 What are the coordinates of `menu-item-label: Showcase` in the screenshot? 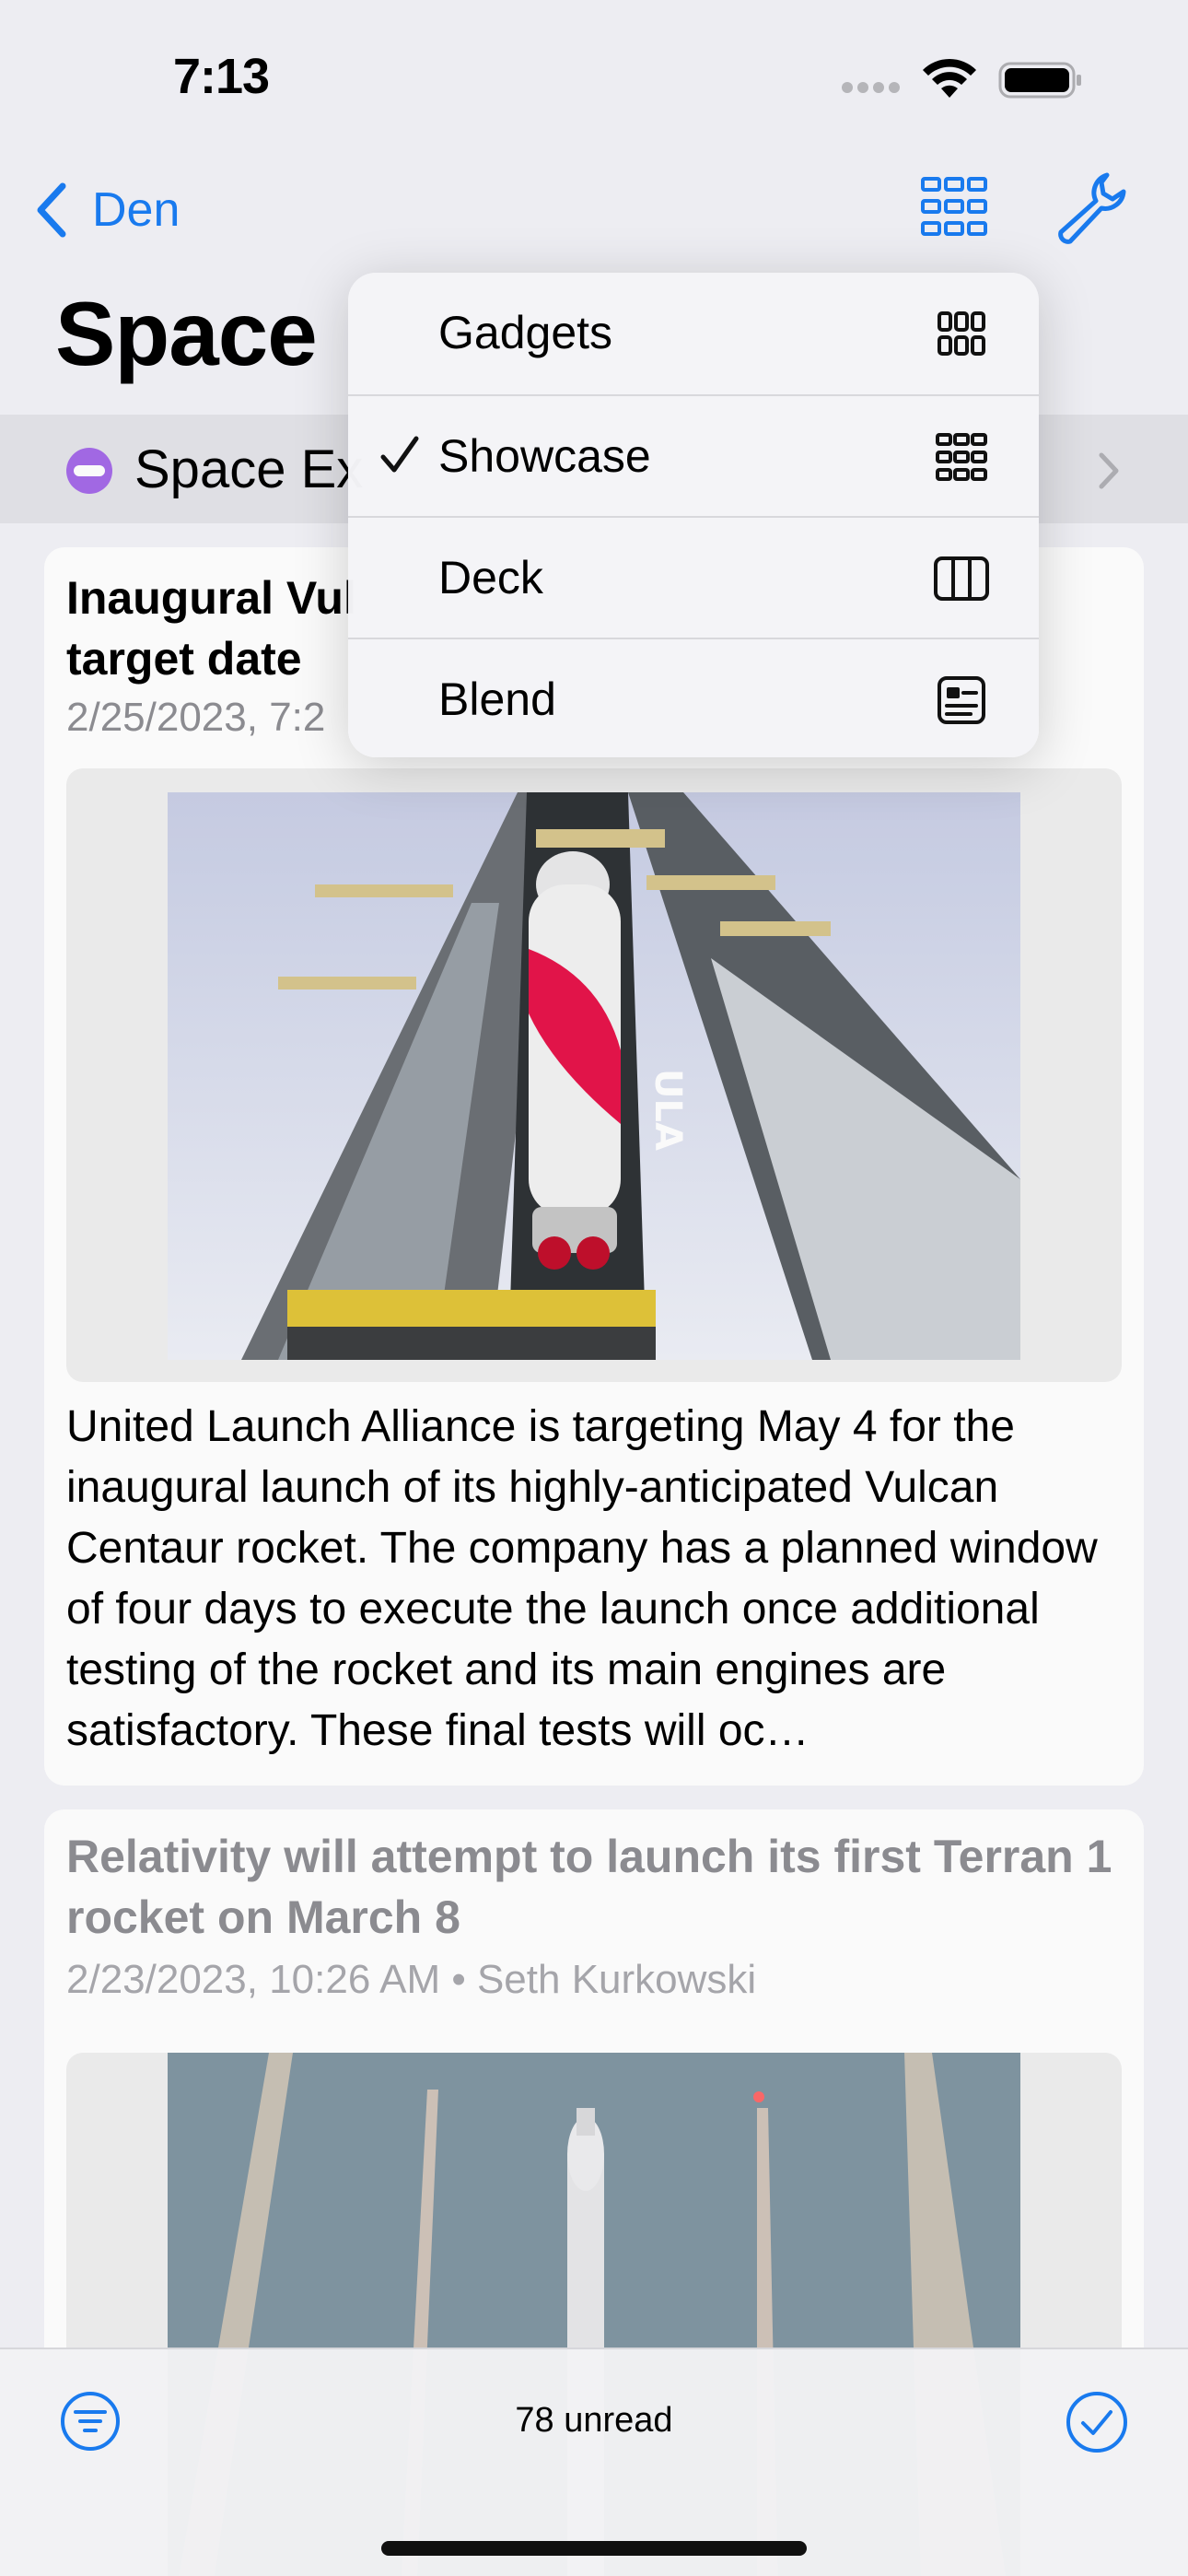 It's located at (544, 456).